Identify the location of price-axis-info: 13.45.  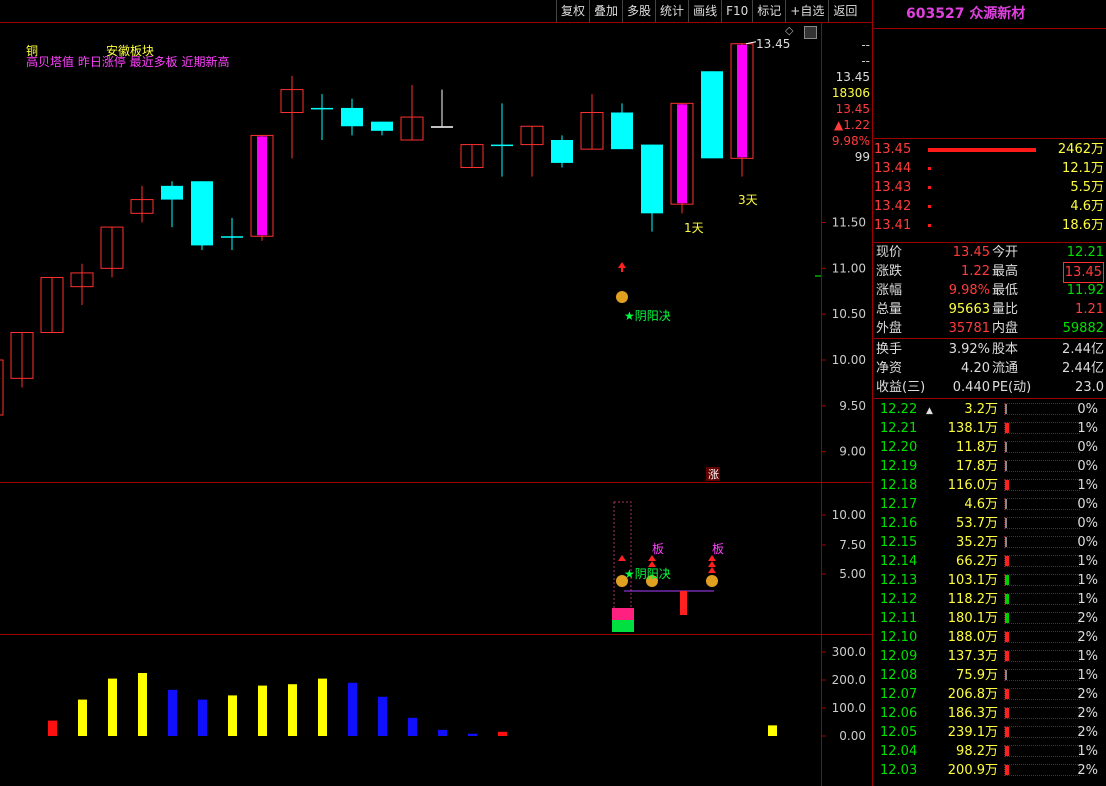
(852, 109).